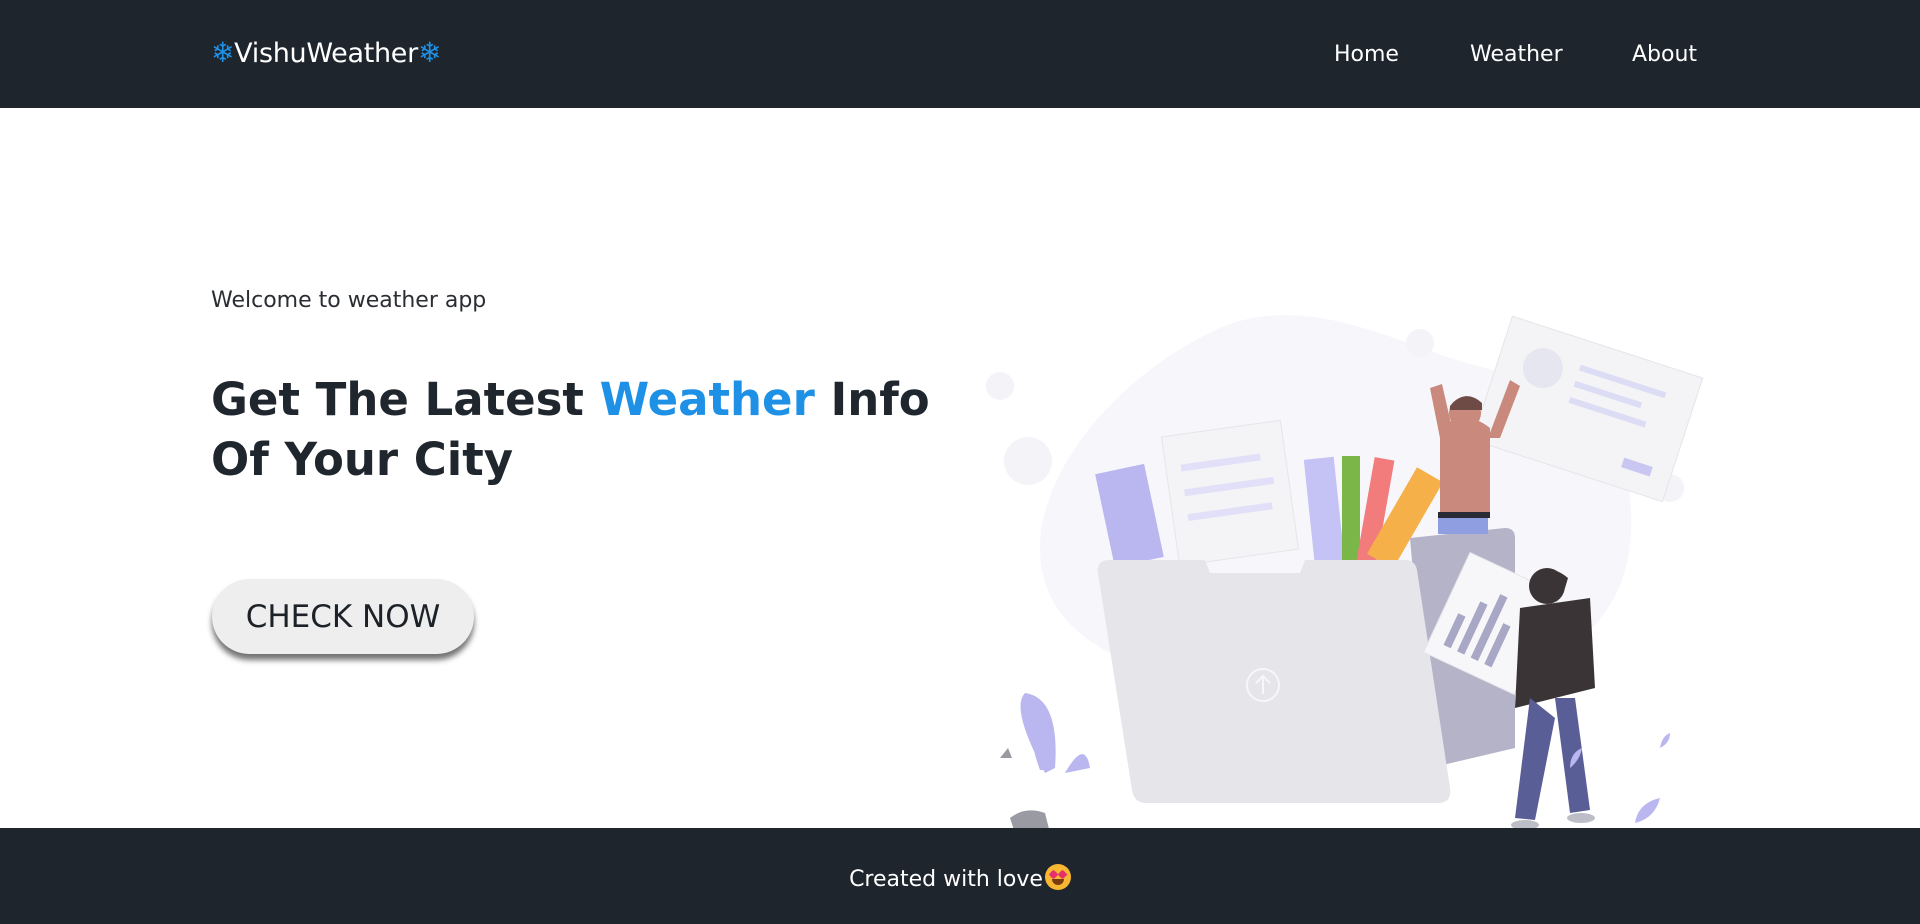  I want to click on nav-link-about: About, so click(1664, 54).